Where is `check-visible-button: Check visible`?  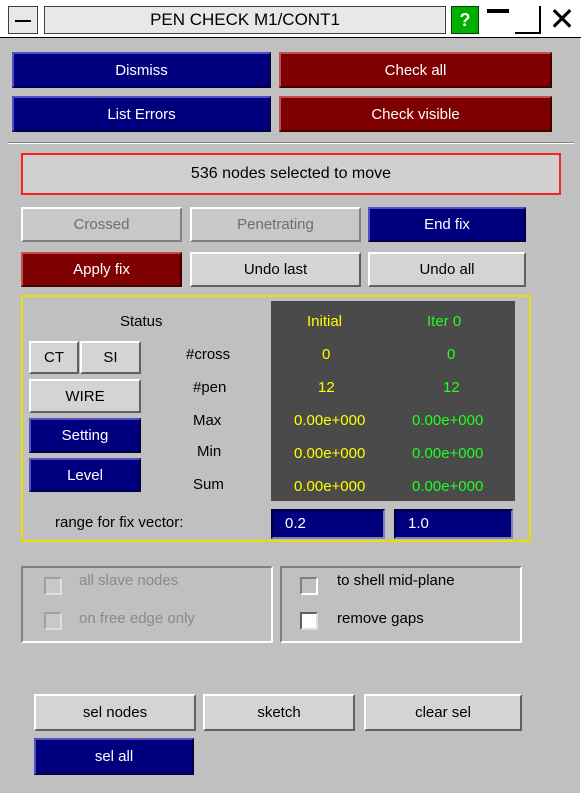 check-visible-button: Check visible is located at coordinates (415, 114).